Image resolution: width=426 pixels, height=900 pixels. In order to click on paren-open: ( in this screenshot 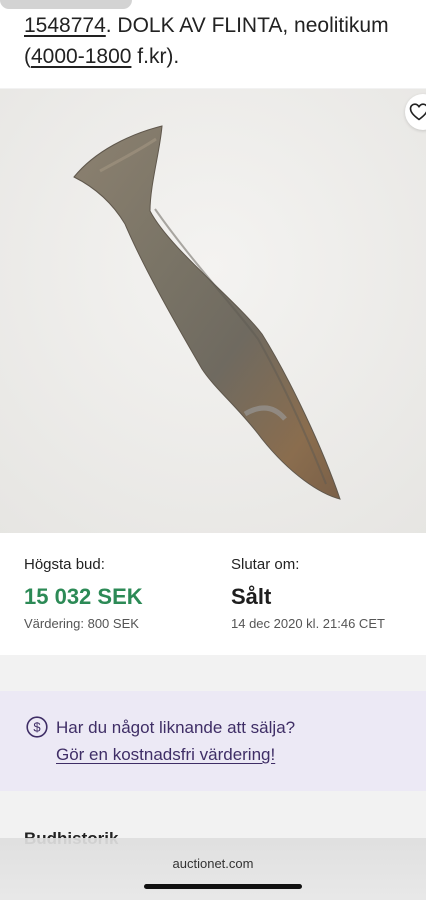, I will do `click(27, 56)`.